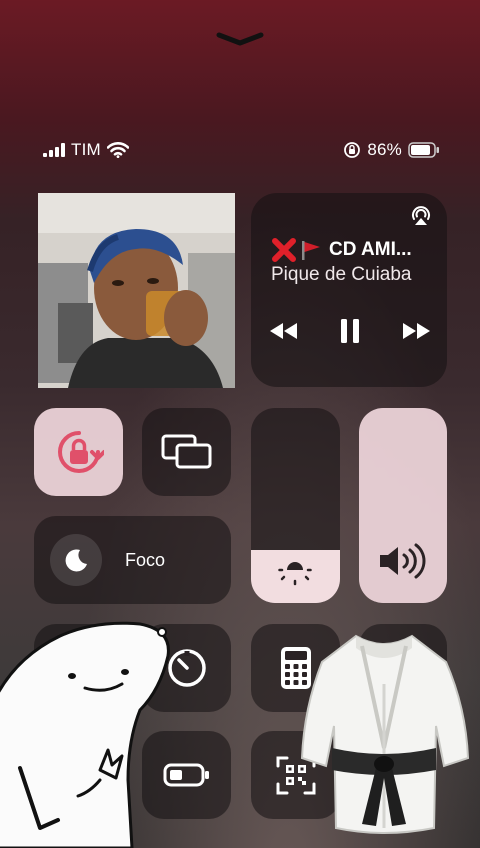 Image resolution: width=480 pixels, height=848 pixels. Describe the element at coordinates (85, 734) in the screenshot. I see `blob-character-sticker` at that location.